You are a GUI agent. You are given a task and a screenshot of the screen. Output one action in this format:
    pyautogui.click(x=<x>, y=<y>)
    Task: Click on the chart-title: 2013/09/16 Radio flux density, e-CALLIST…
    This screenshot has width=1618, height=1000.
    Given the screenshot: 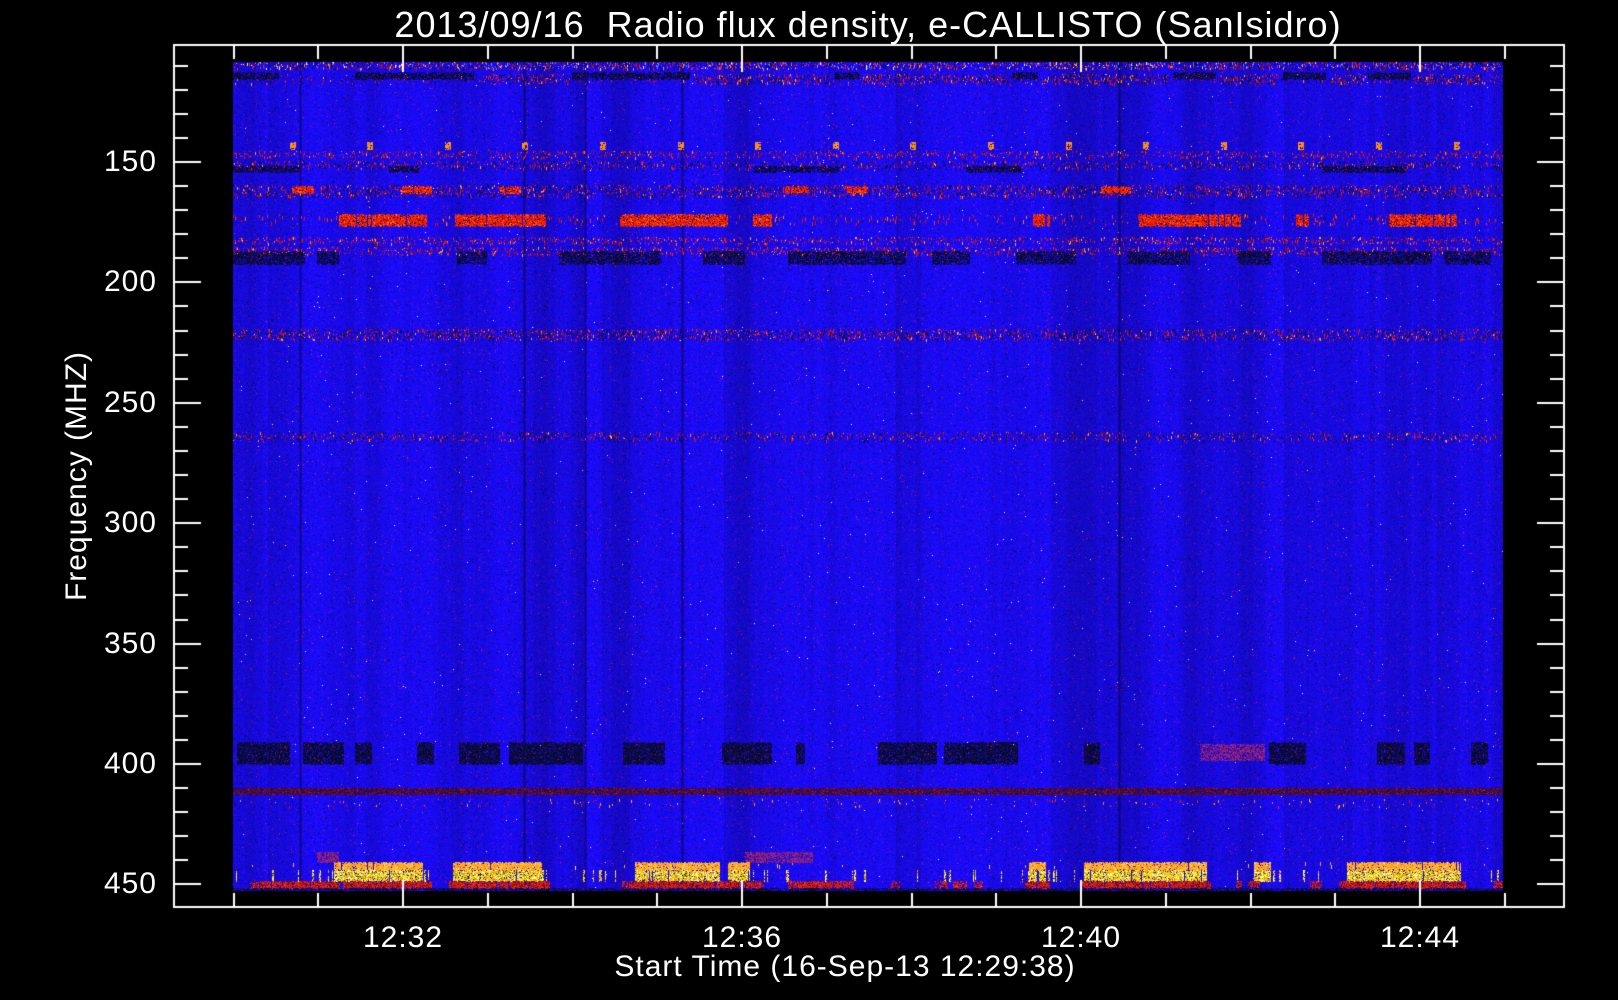 What is the action you would take?
    pyautogui.click(x=868, y=24)
    